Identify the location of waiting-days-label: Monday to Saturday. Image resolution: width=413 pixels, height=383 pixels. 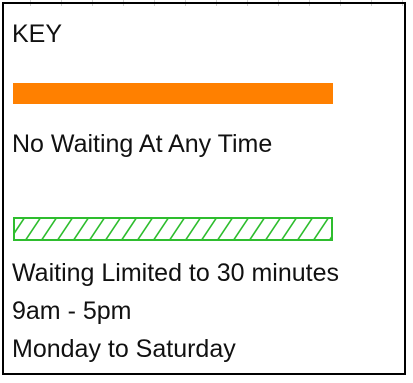
(124, 349).